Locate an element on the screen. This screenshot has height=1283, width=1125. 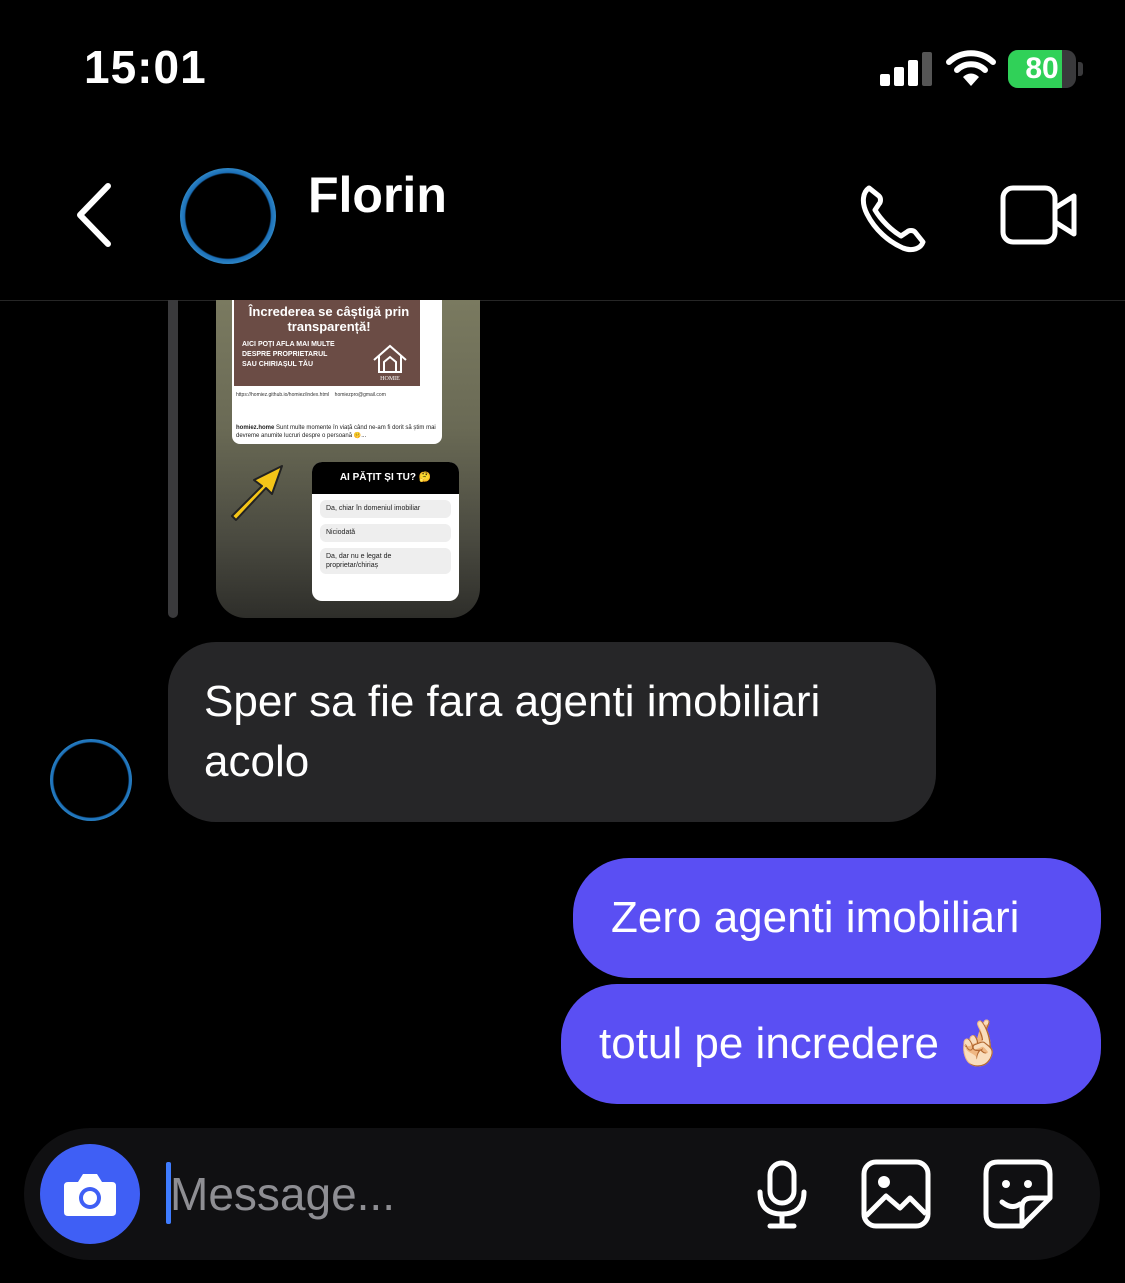
camera-button is located at coordinates (90, 1194).